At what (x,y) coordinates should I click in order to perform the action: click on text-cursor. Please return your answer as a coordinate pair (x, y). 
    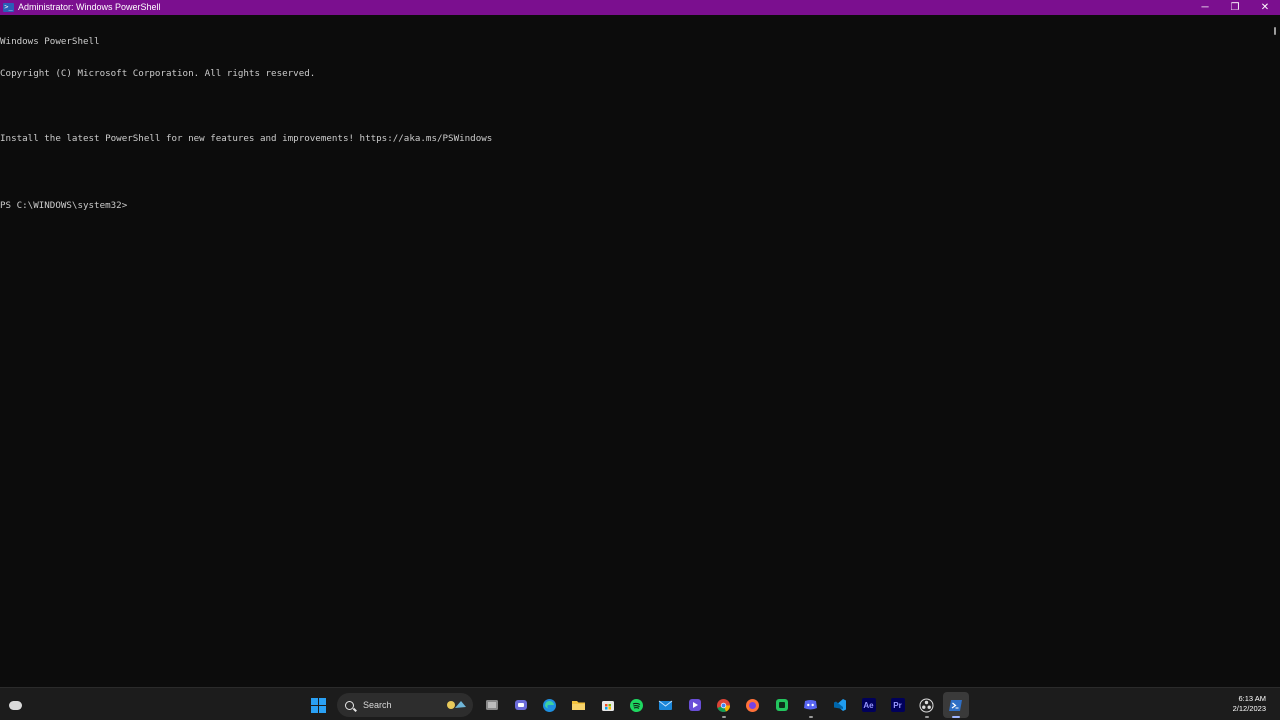
    Looking at the image, I should click on (129, 203).